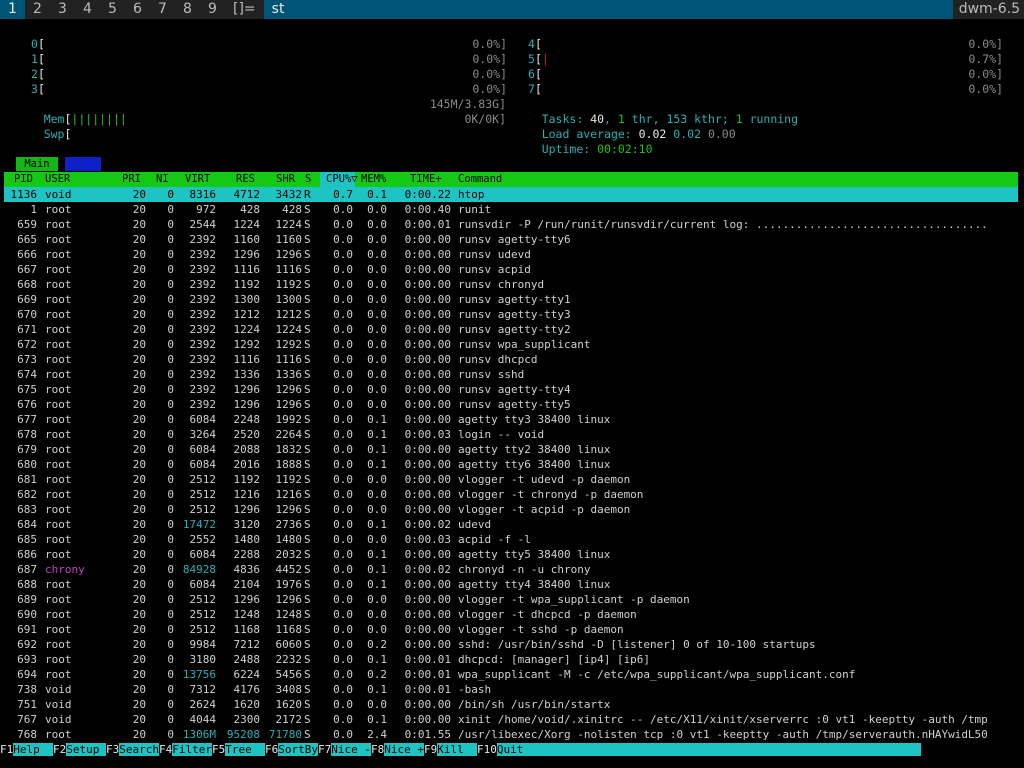 This screenshot has width=1024, height=768. Describe the element at coordinates (285, 179) in the screenshot. I see `col-shr: SHR` at that location.